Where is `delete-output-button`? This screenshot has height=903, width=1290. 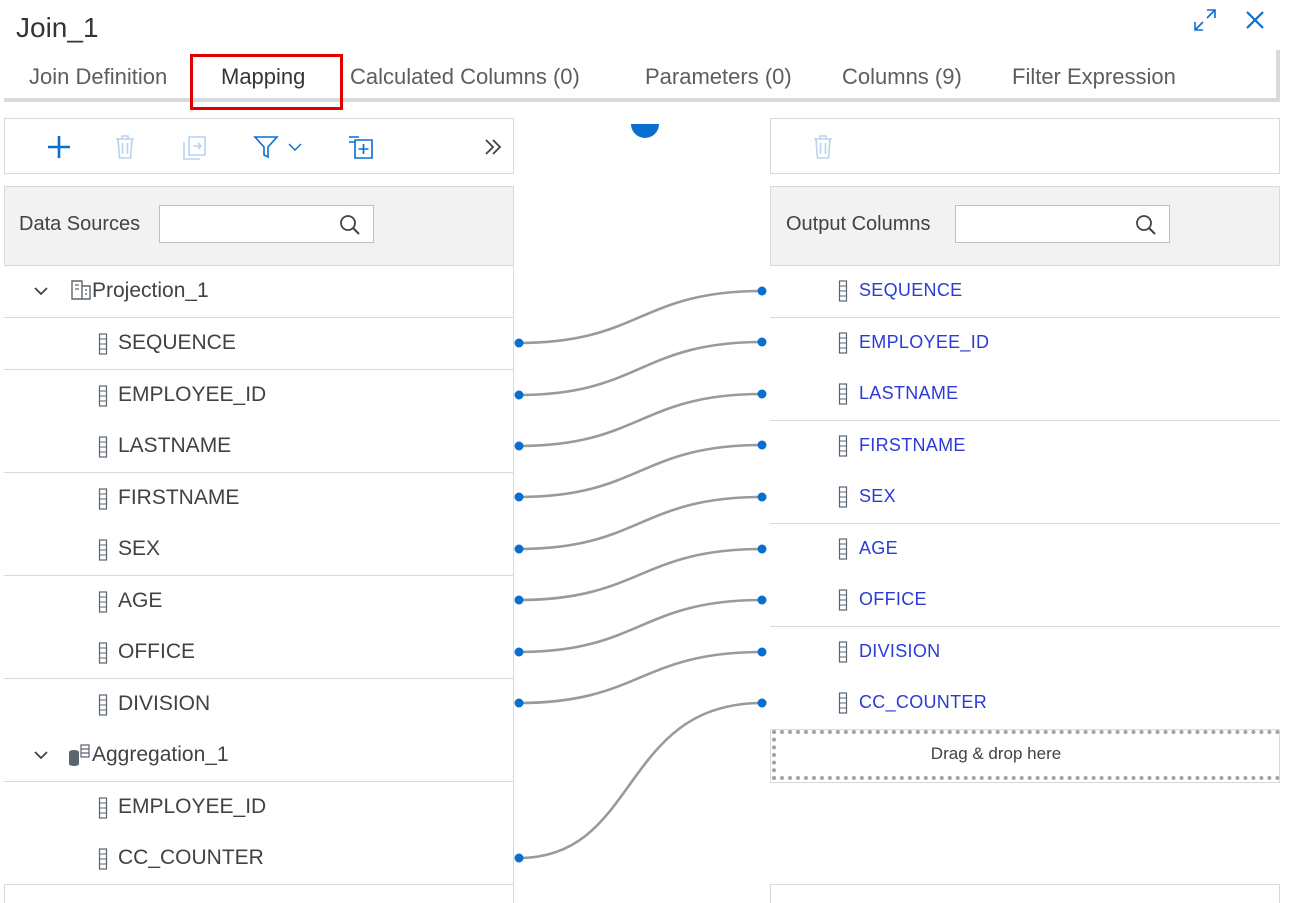
delete-output-button is located at coordinates (823, 147).